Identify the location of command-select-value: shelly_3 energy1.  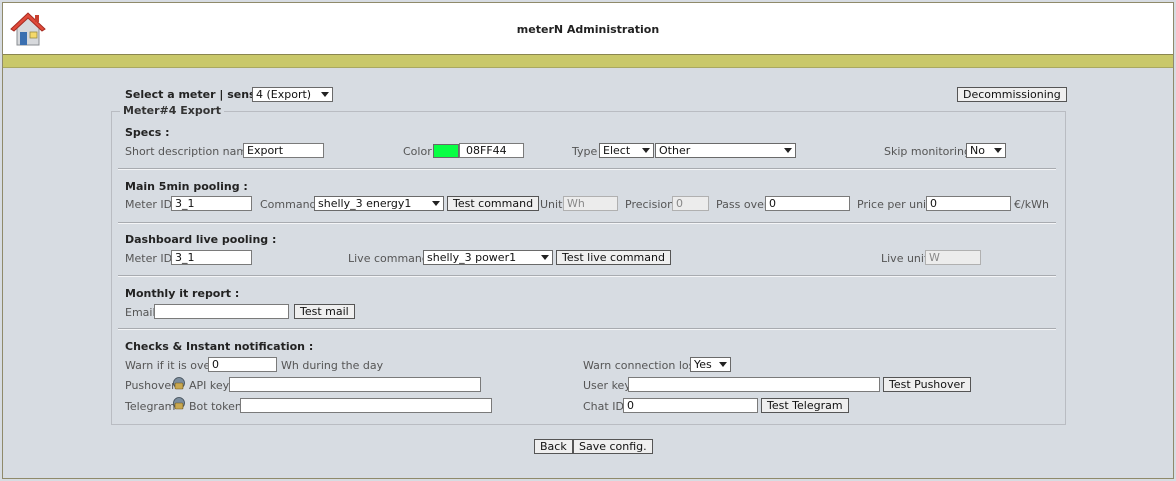
(365, 203).